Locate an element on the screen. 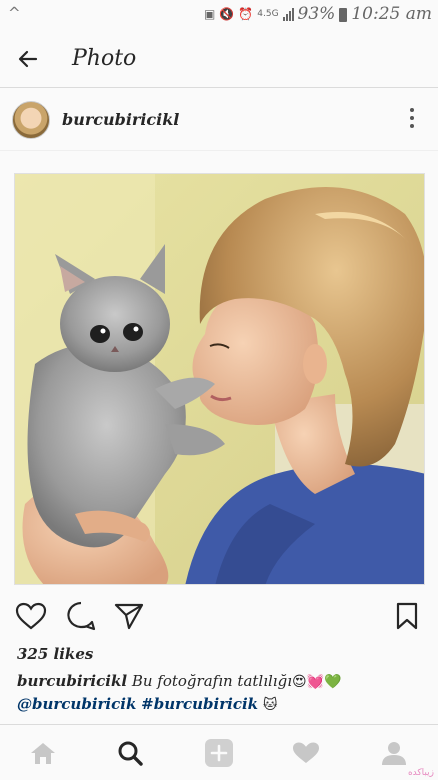 The width and height of the screenshot is (438, 780). profile-icon is located at coordinates (394, 753).